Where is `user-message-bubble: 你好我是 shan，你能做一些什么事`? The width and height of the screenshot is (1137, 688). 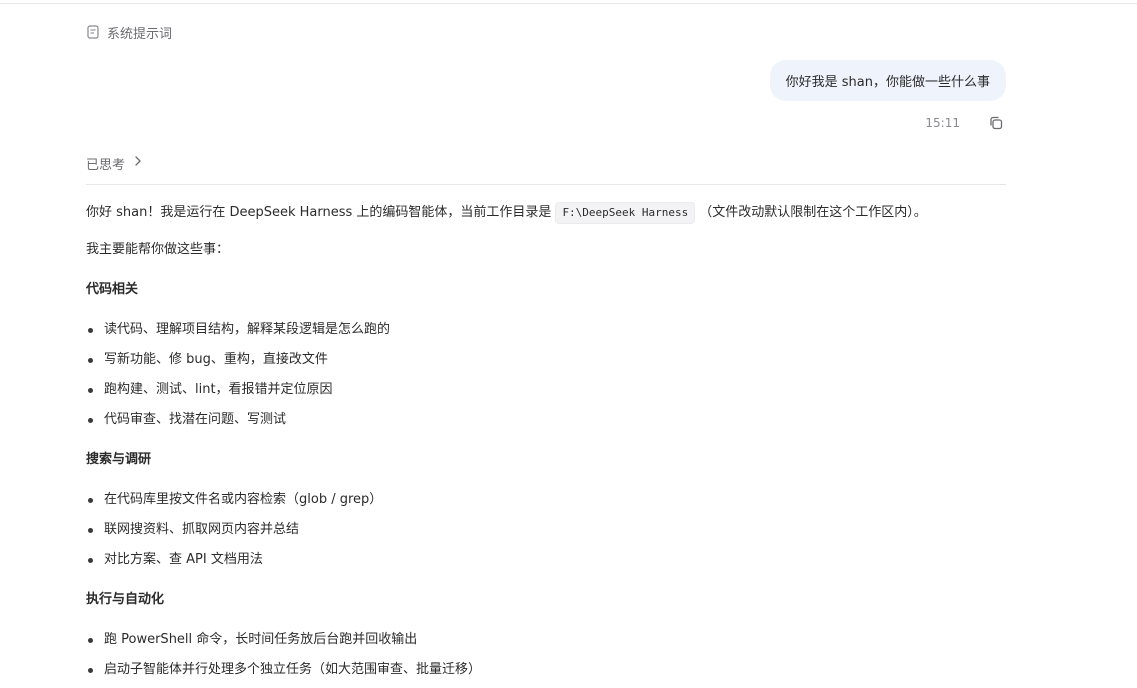 user-message-bubble: 你好我是 shan，你能做一些什么事 is located at coordinates (887, 80).